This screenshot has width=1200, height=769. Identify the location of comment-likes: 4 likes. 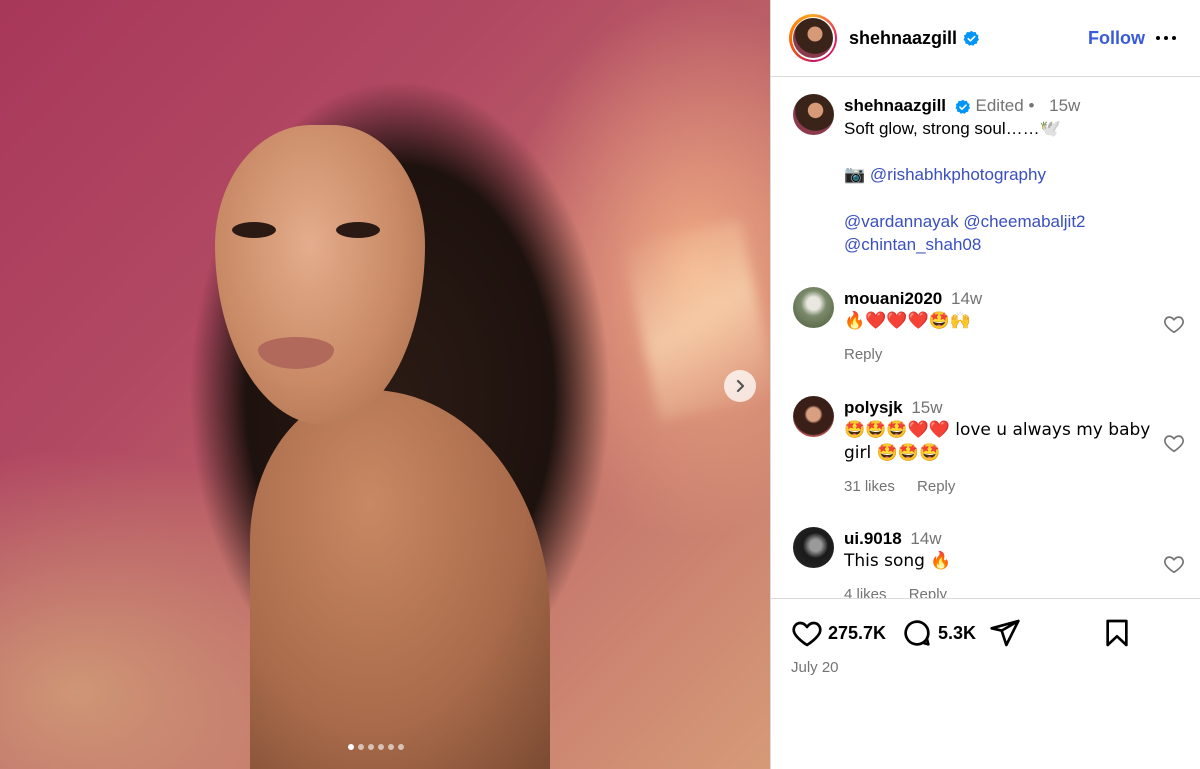
(865, 592).